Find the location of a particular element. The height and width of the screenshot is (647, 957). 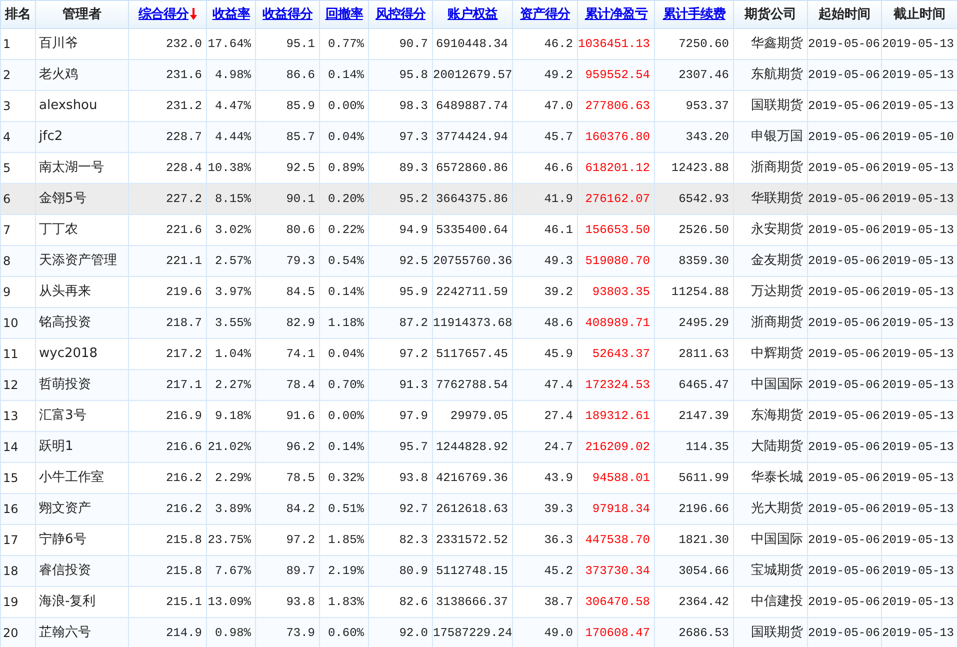

table-row: 15 小牛工作室 216.2 2.29% 78.5 0.32% 93.8 4216769.36 43.9 94588.01 5611.99 华泰长城 2019-05-06 2019-05-13 is located at coordinates (478, 478).